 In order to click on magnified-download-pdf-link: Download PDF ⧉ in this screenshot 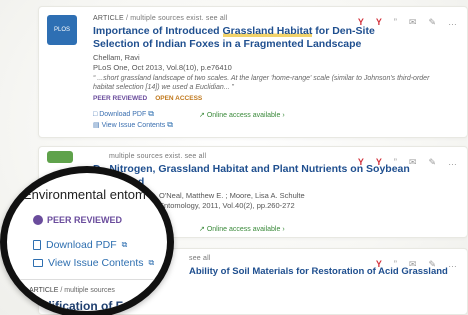, I will do `click(80, 245)`.